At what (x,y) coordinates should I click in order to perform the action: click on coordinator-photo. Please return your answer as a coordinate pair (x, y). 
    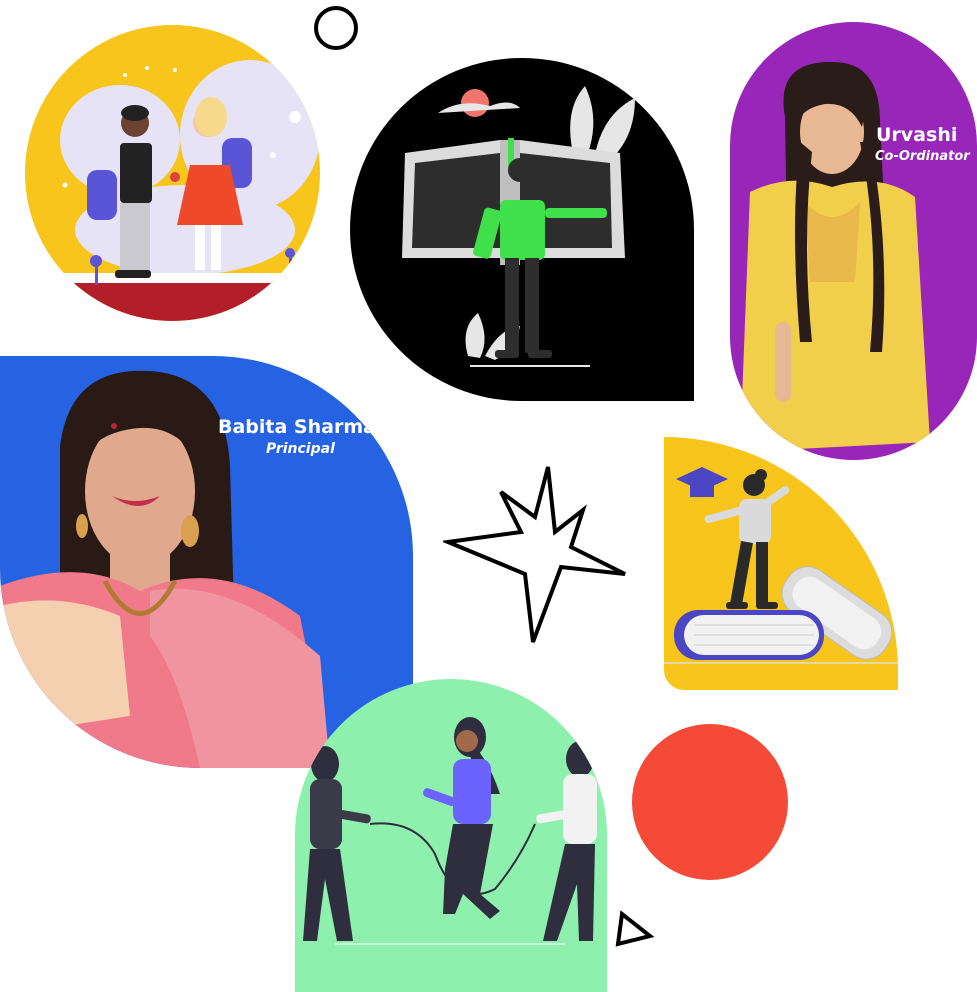
    Looking at the image, I should click on (835, 257).